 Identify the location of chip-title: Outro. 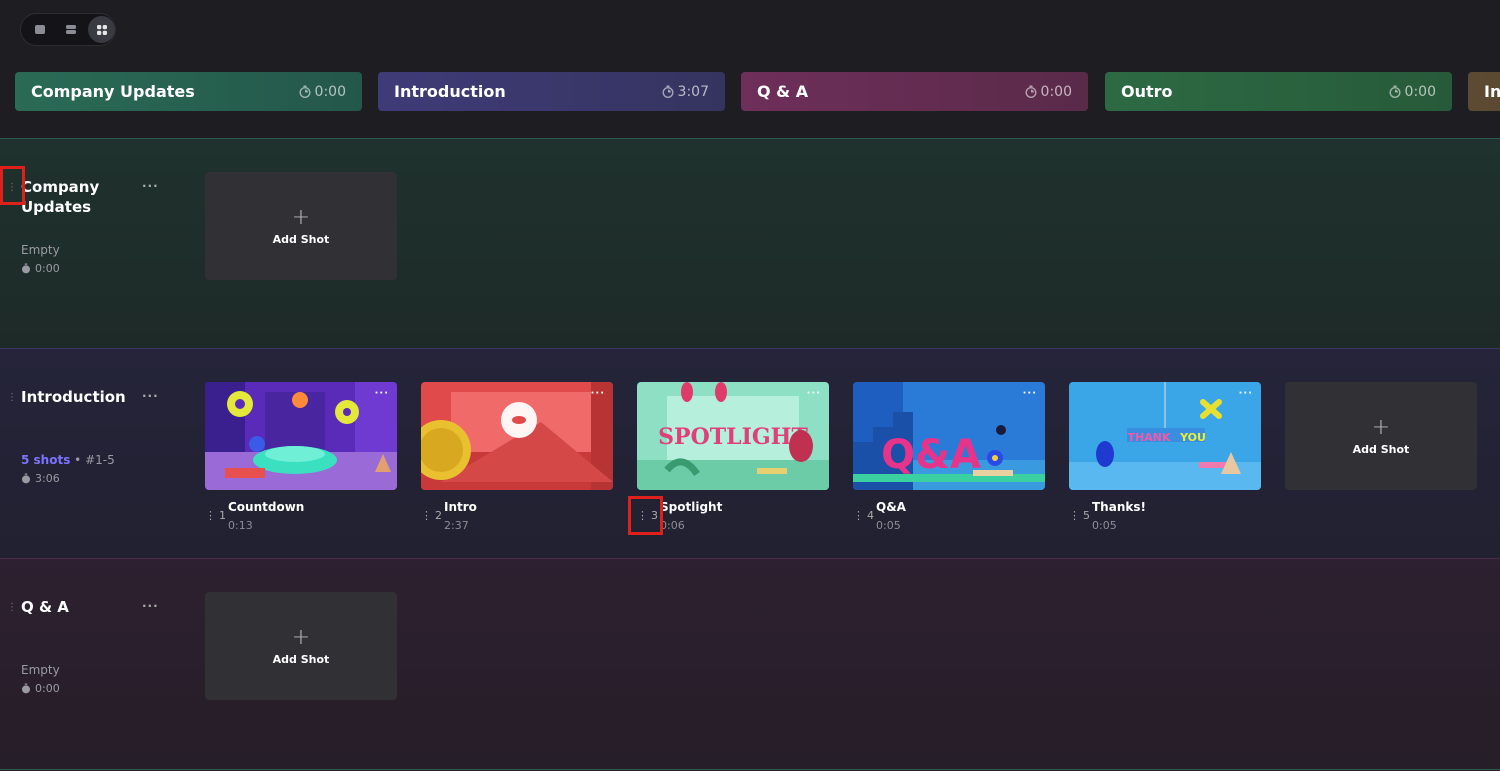
(1147, 91).